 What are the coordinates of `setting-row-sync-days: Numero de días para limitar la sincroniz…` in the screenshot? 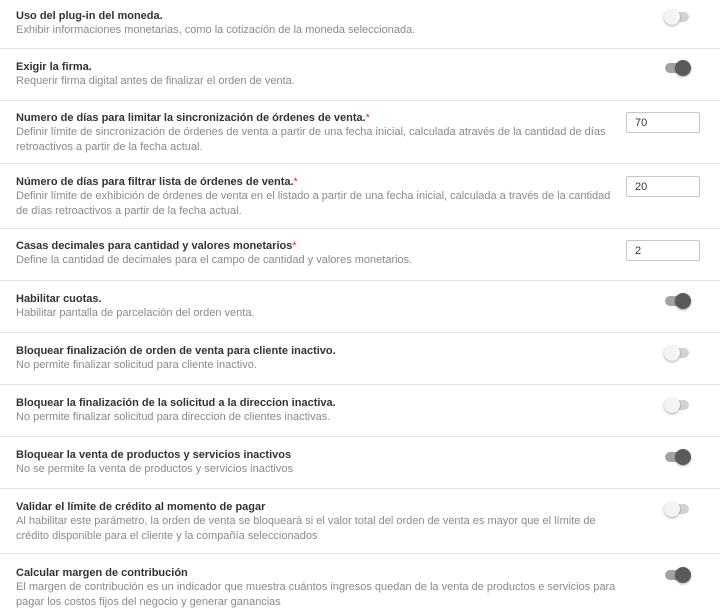 It's located at (360, 132).